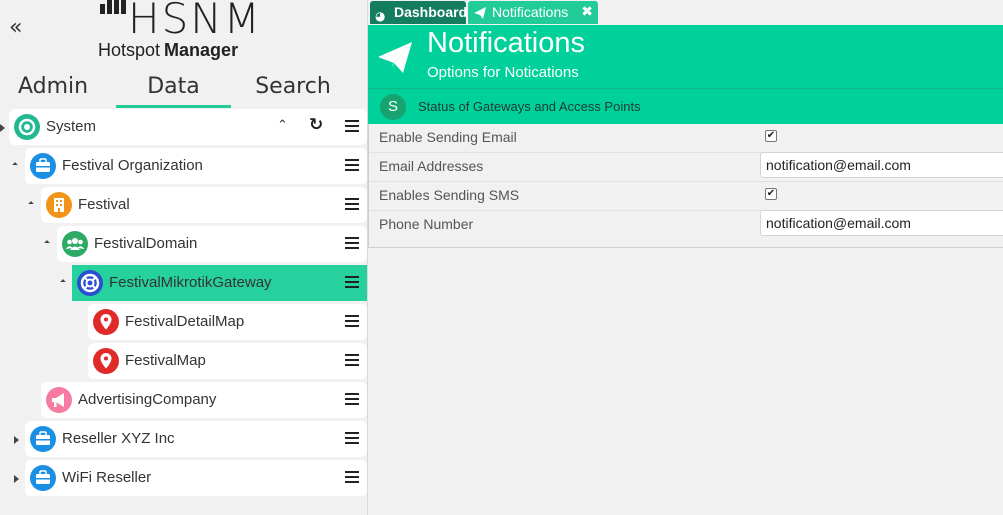 This screenshot has width=1003, height=515. Describe the element at coordinates (195, 21) in the screenshot. I see `logo-text: HSNM` at that location.